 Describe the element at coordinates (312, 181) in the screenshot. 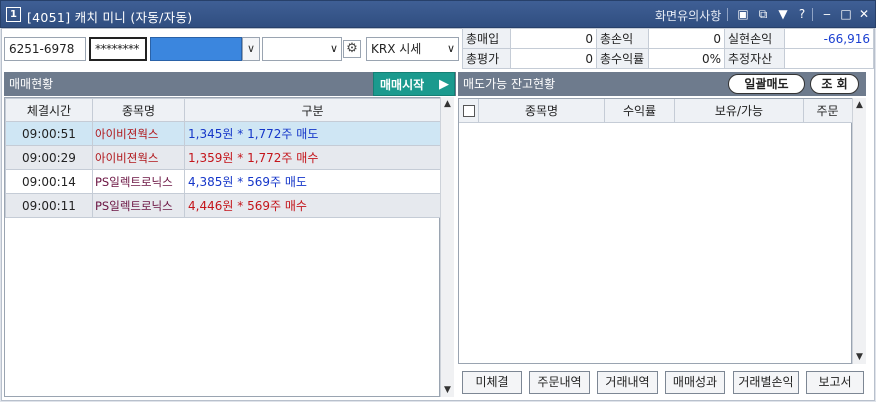

I see `trade-detail: 4,385원 * 569주 매도` at that location.